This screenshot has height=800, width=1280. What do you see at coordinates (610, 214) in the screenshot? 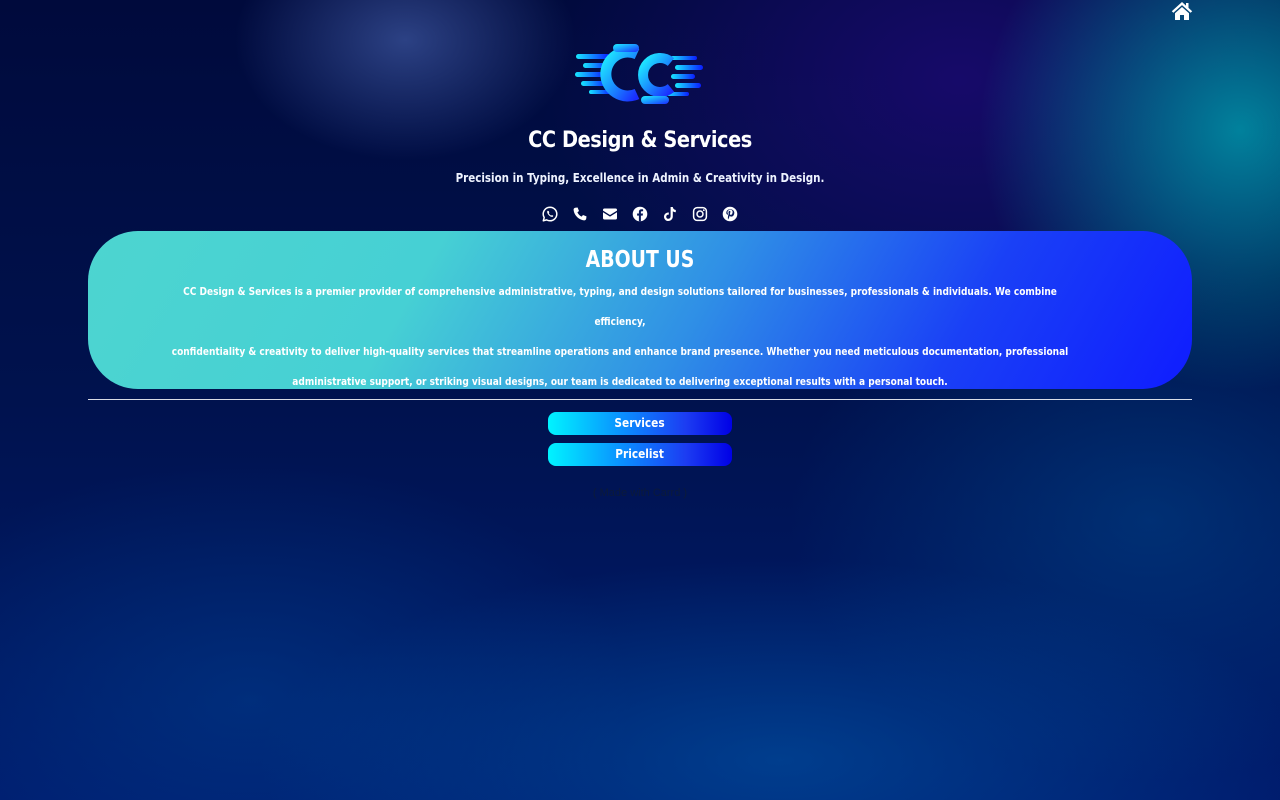
I see `envelope-icon` at bounding box center [610, 214].